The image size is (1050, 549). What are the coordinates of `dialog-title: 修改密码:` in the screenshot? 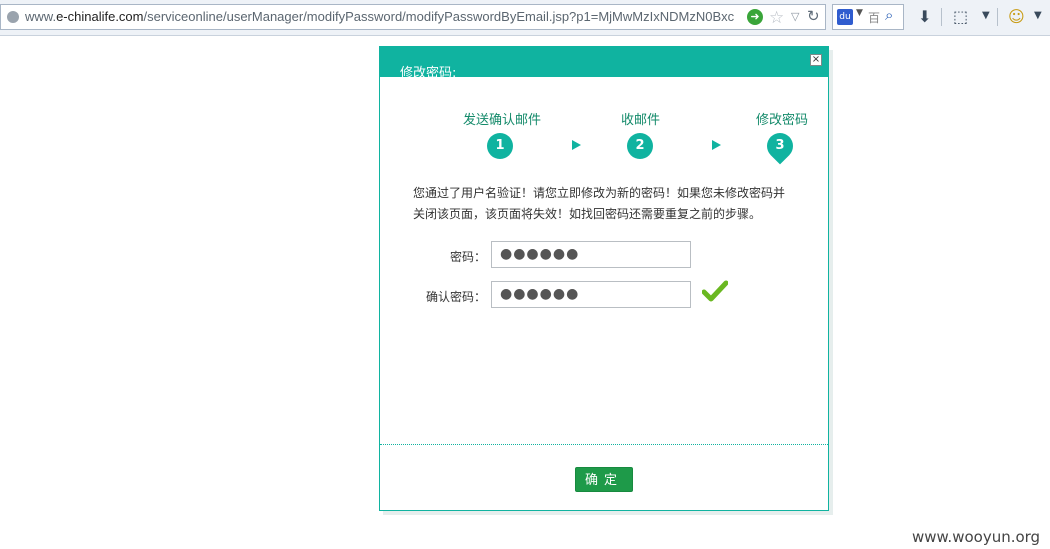 It's located at (428, 73).